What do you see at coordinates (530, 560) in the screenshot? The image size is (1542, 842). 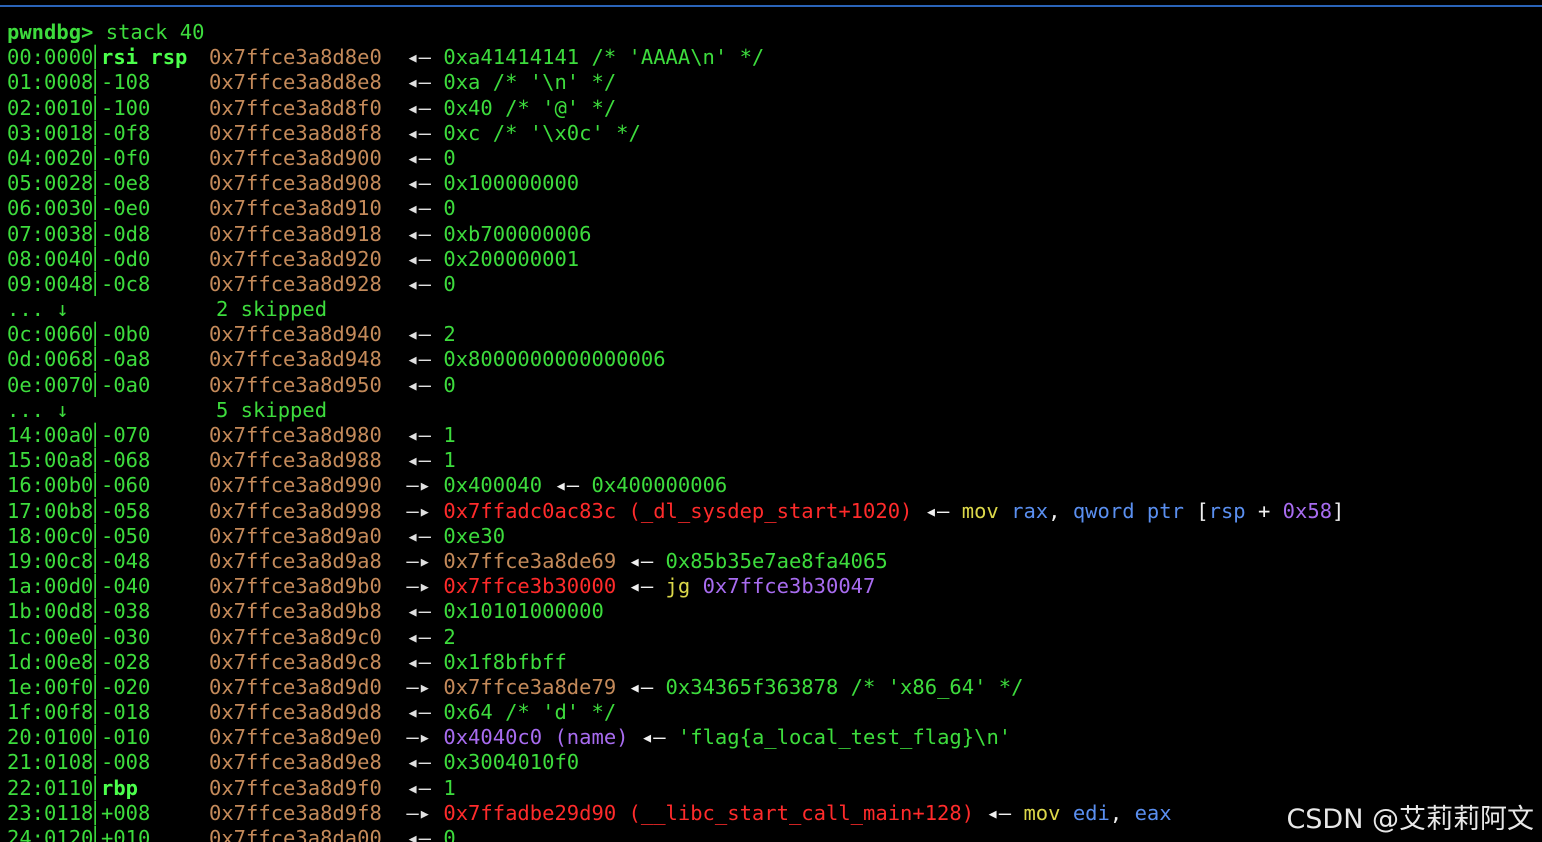 I see `stack-value: 0x7ffce3a8de69` at bounding box center [530, 560].